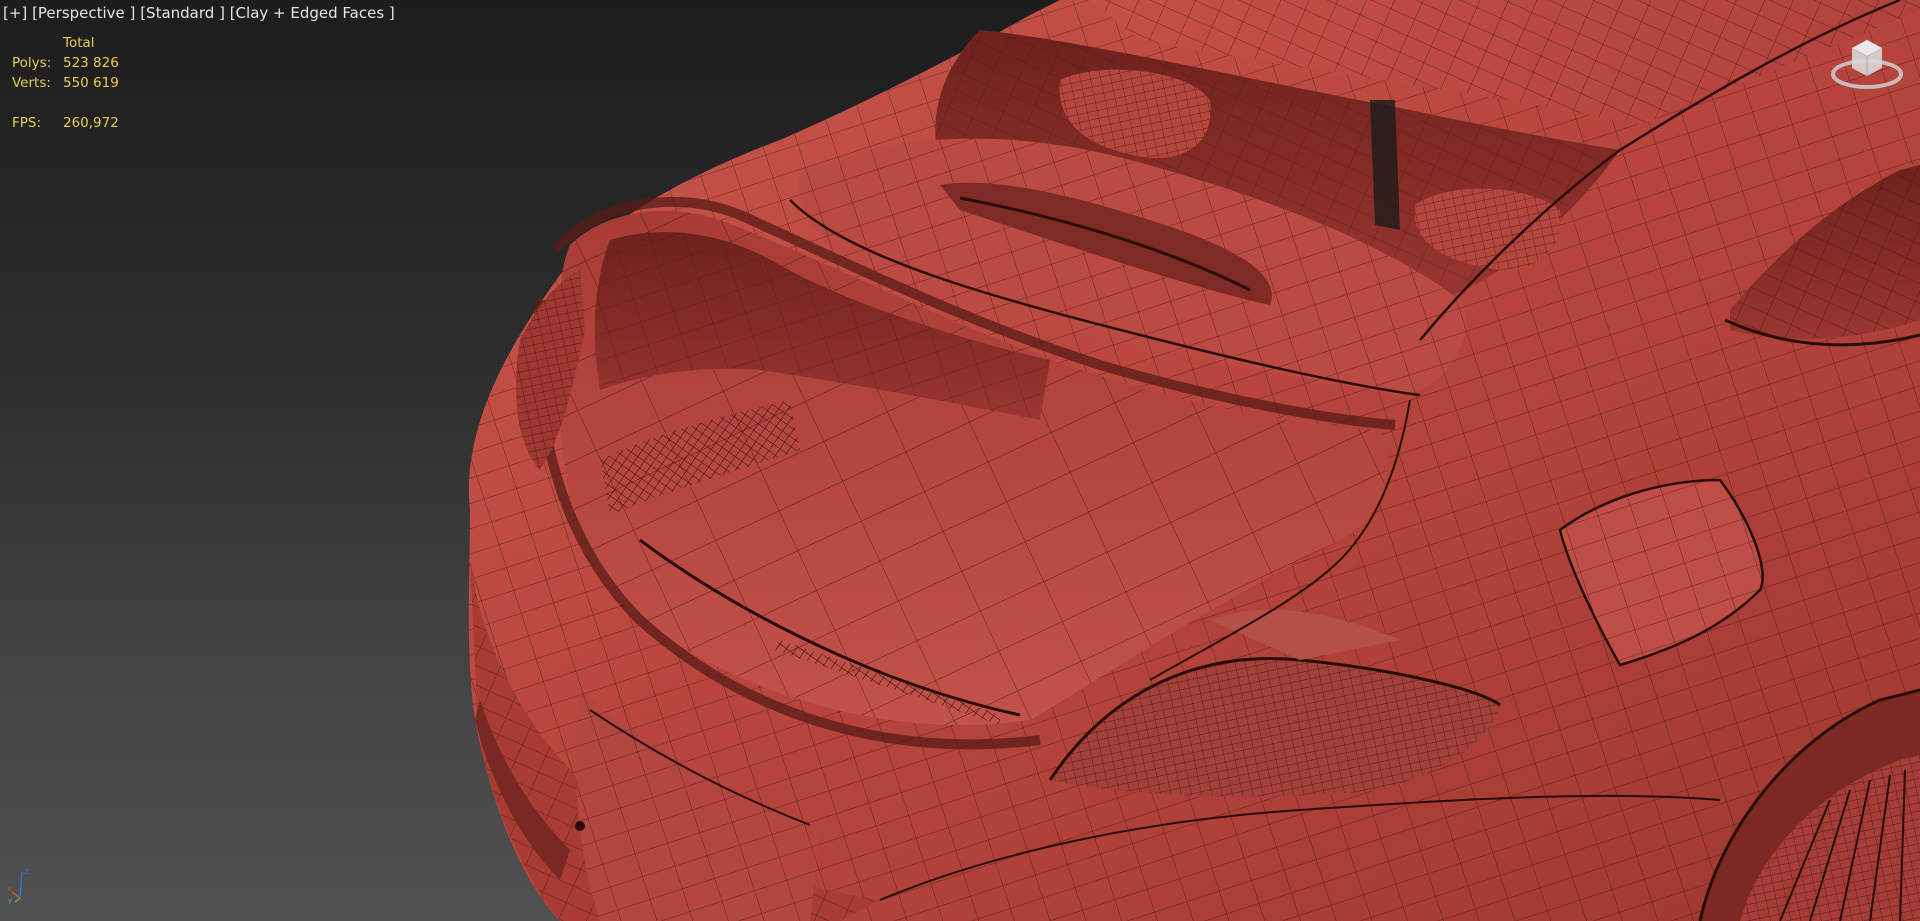  I want to click on viewport-shading-standard-menu: [Standard ], so click(182, 13).